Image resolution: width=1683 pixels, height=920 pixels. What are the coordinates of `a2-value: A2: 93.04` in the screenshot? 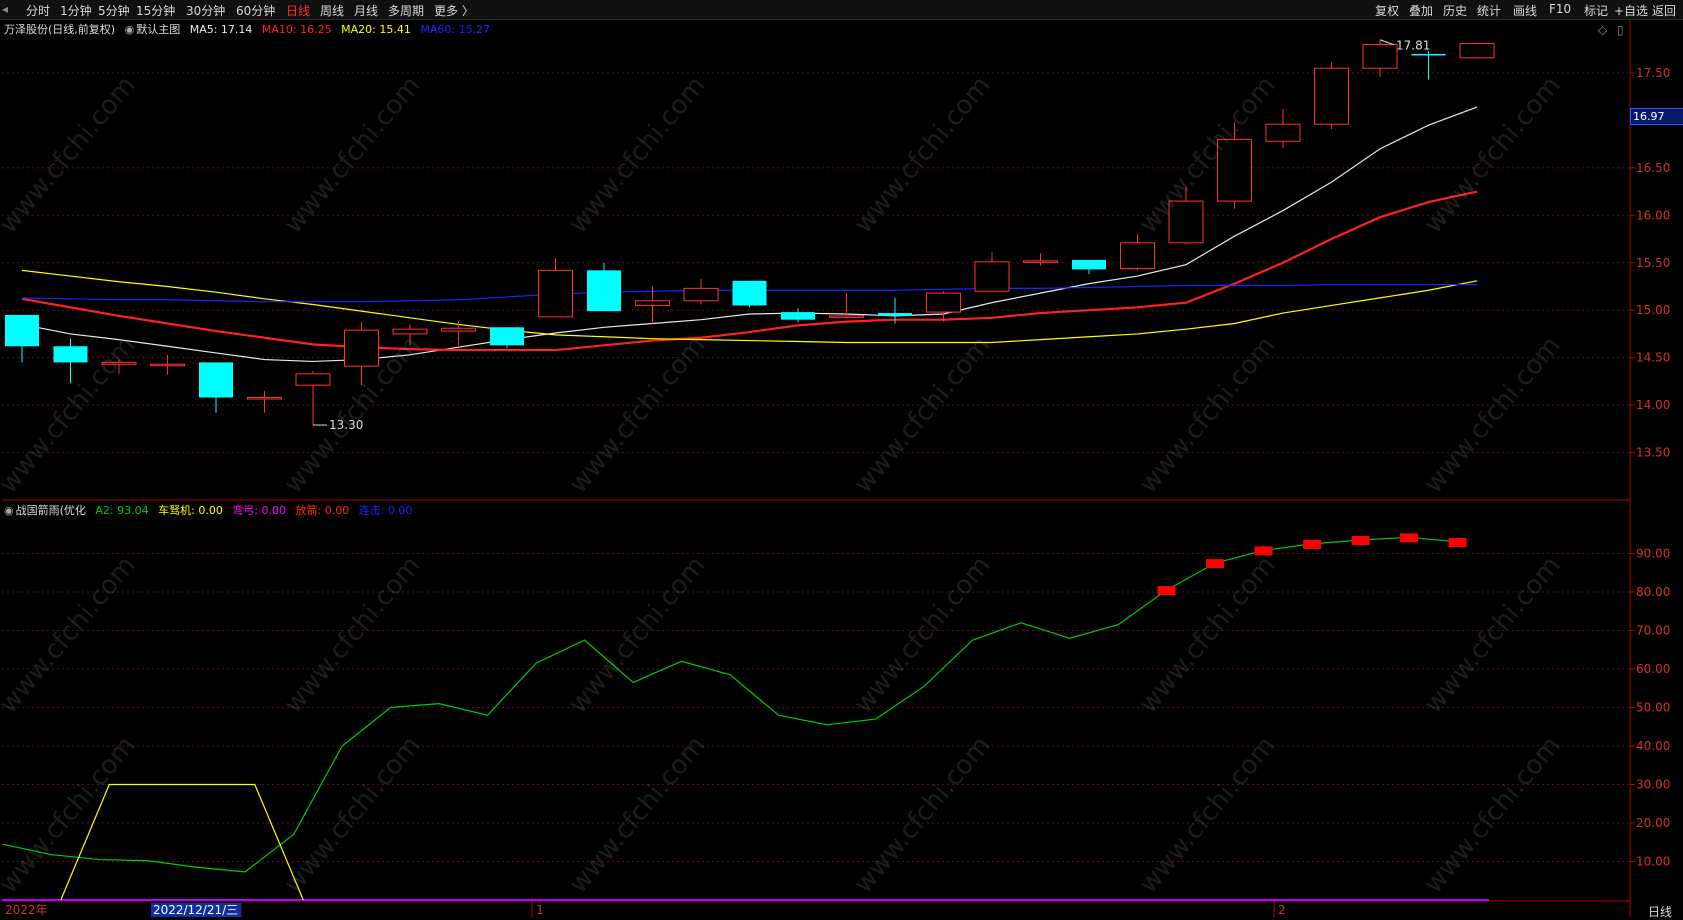 It's located at (122, 510).